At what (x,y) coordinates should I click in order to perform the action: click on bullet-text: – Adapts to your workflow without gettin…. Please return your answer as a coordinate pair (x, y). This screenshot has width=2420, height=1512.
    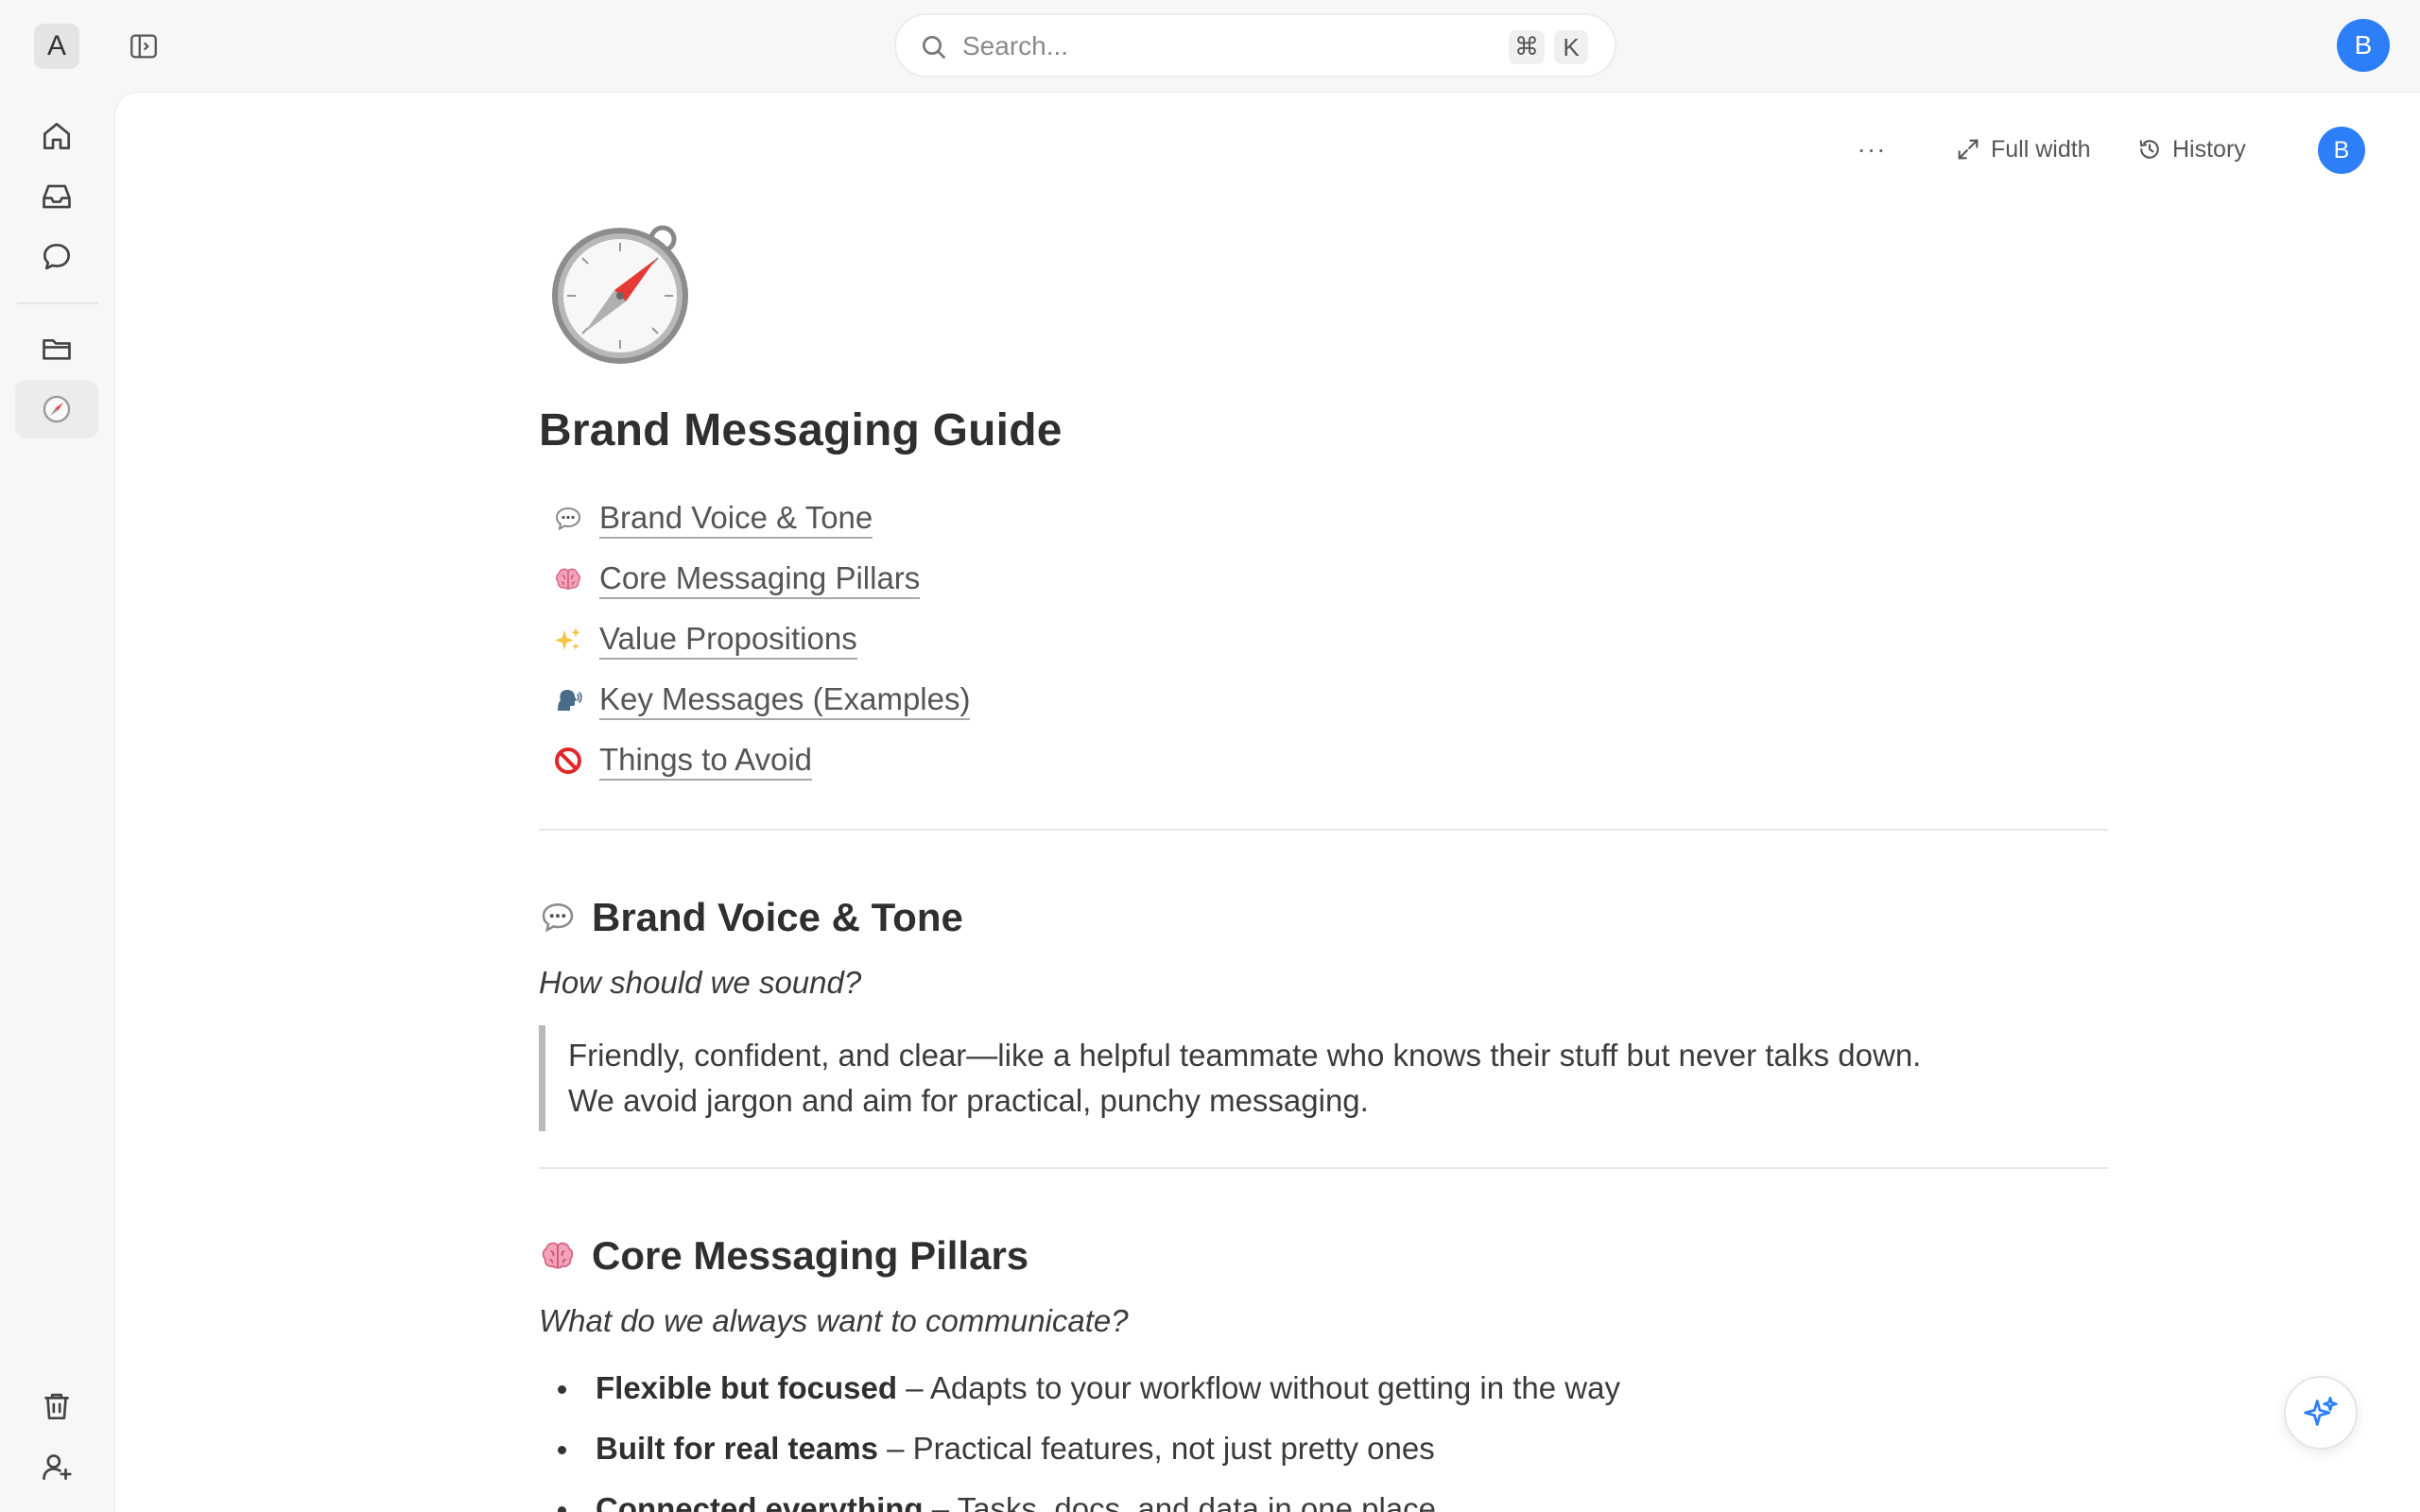
    Looking at the image, I should click on (1258, 1387).